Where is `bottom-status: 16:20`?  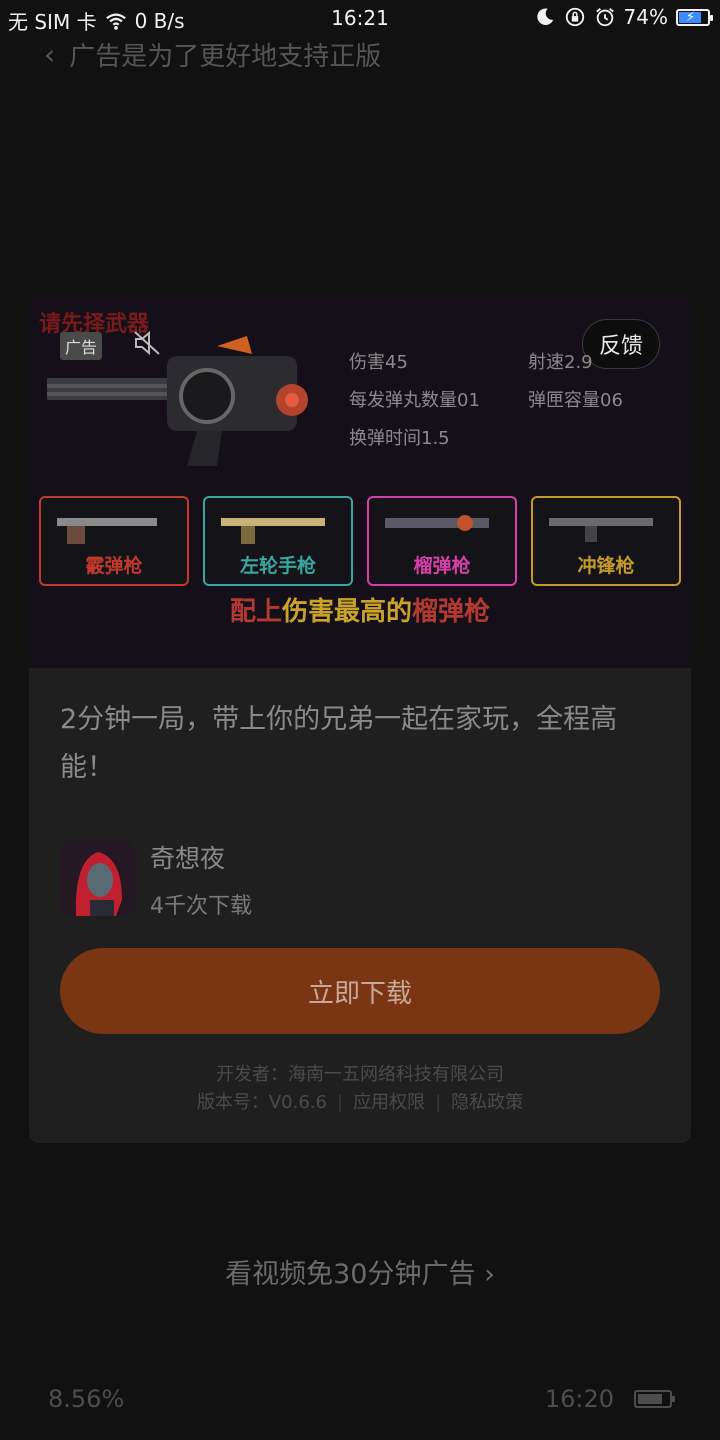 bottom-status: 16:20 is located at coordinates (609, 1399).